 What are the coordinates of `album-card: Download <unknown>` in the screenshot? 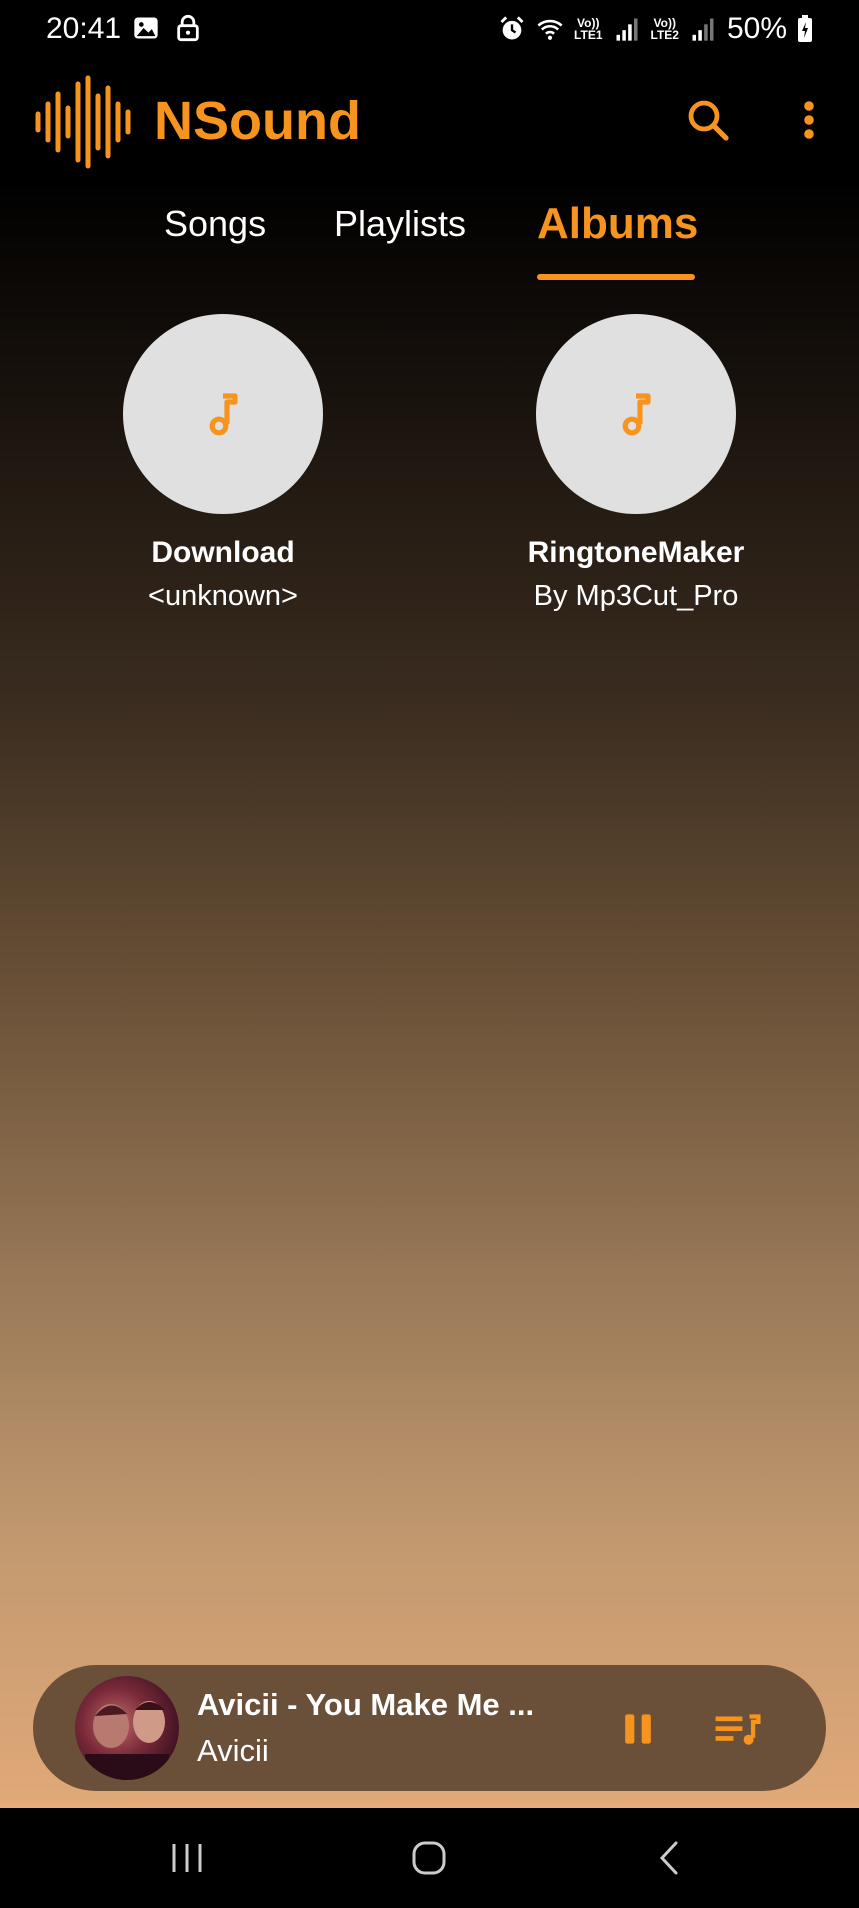 It's located at (223, 463).